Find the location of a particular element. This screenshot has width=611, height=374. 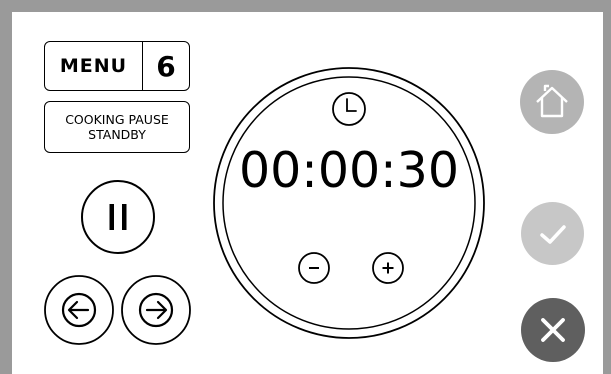

cancel-button is located at coordinates (553, 330).